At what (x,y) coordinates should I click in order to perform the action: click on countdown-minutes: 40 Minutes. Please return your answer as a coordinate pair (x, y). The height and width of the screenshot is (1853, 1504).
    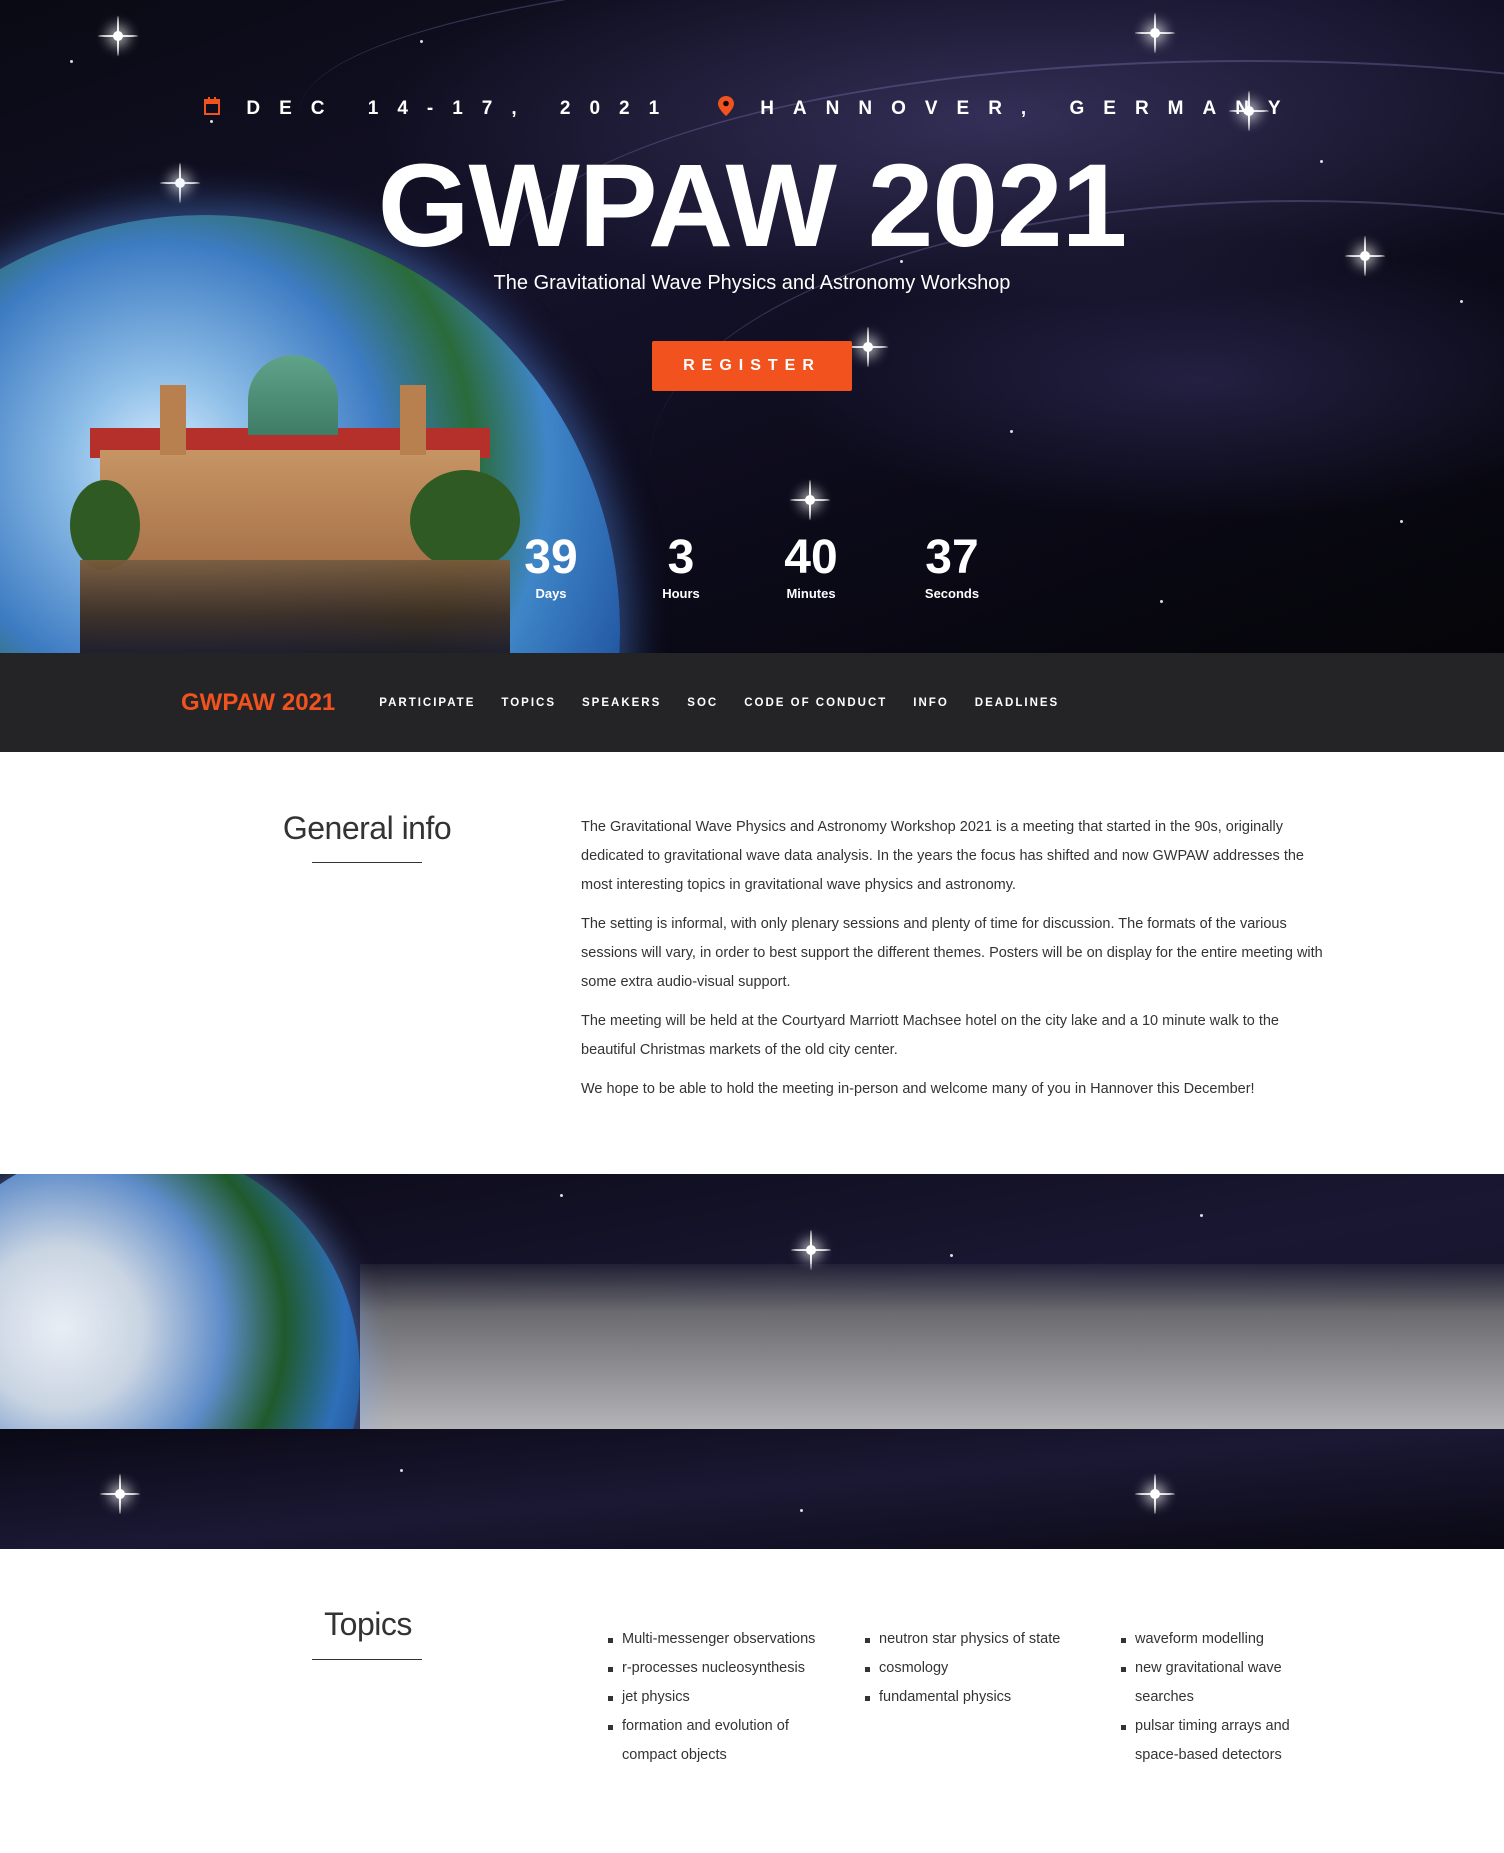
    Looking at the image, I should click on (811, 565).